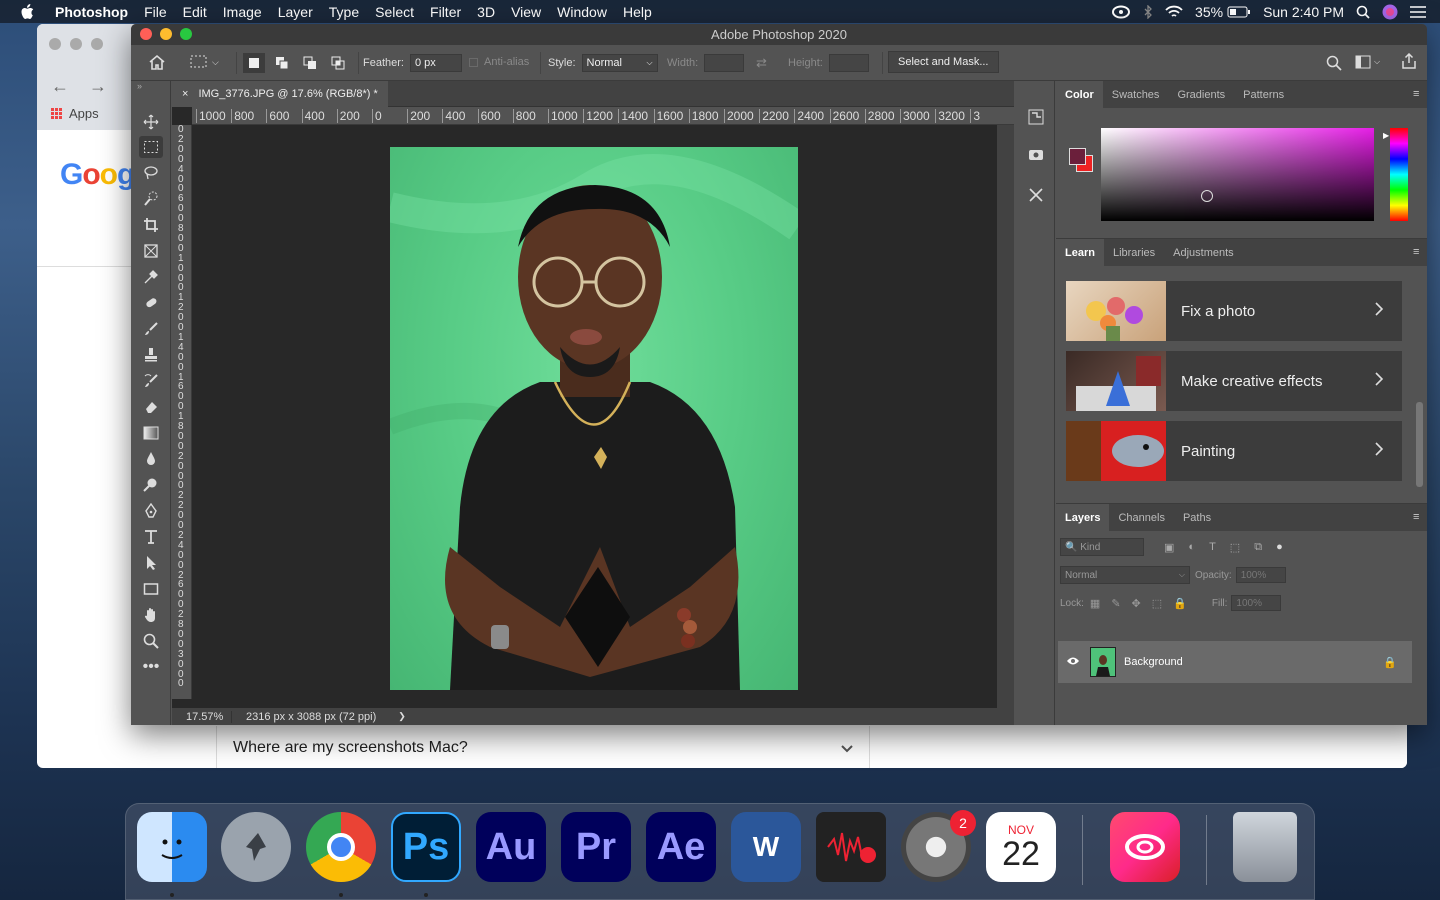 This screenshot has width=1440, height=900. Describe the element at coordinates (1095, 603) in the screenshot. I see `lock-transparent-icon: ▦` at that location.